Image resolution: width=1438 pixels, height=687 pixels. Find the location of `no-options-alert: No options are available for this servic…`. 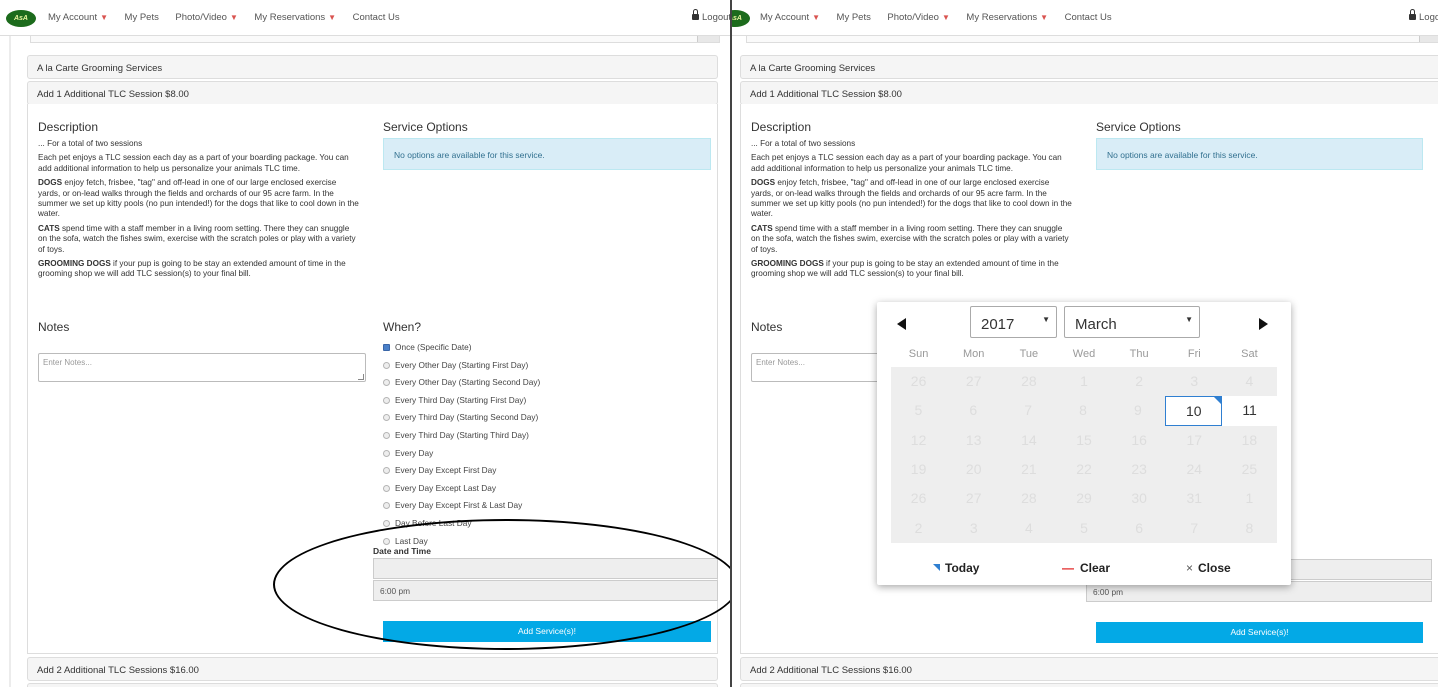

no-options-alert: No options are available for this servic… is located at coordinates (1259, 154).